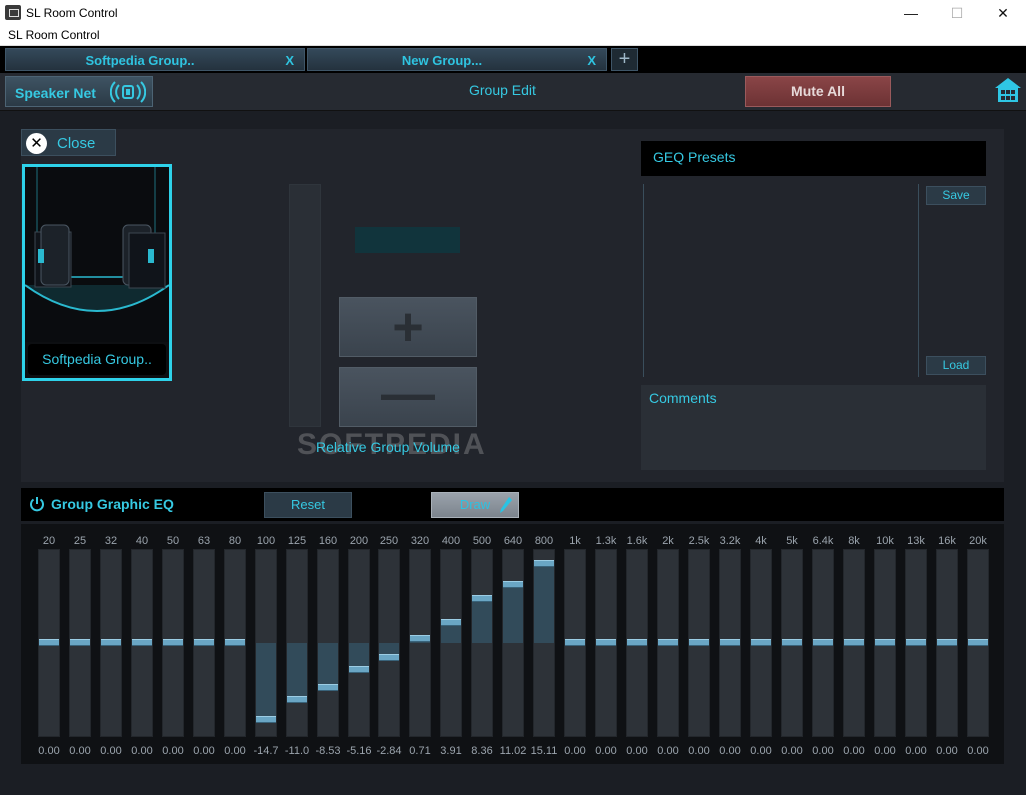  What do you see at coordinates (699, 541) in the screenshot?
I see `eq-band-freq-label: 2.5k` at bounding box center [699, 541].